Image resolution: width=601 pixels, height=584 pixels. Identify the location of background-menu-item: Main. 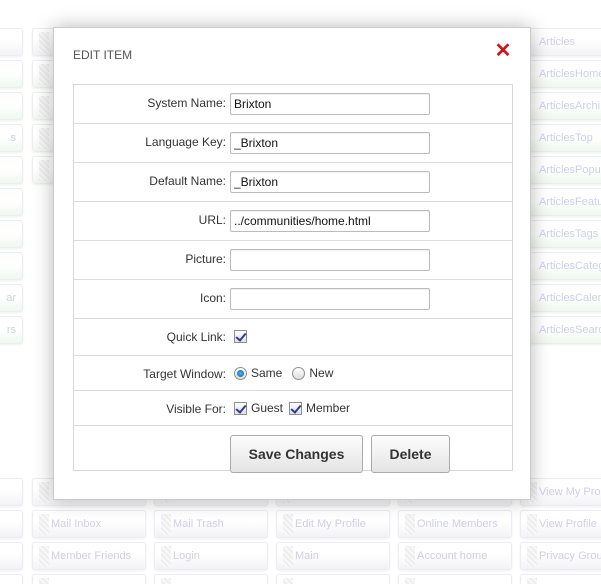
(333, 556).